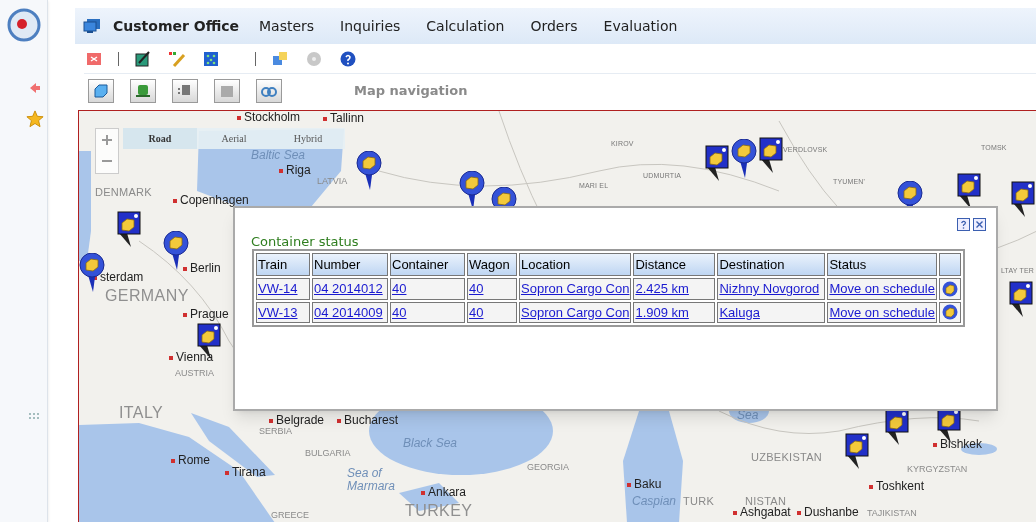 This screenshot has width=1036, height=522. I want to click on binoculars-icon, so click(269, 91).